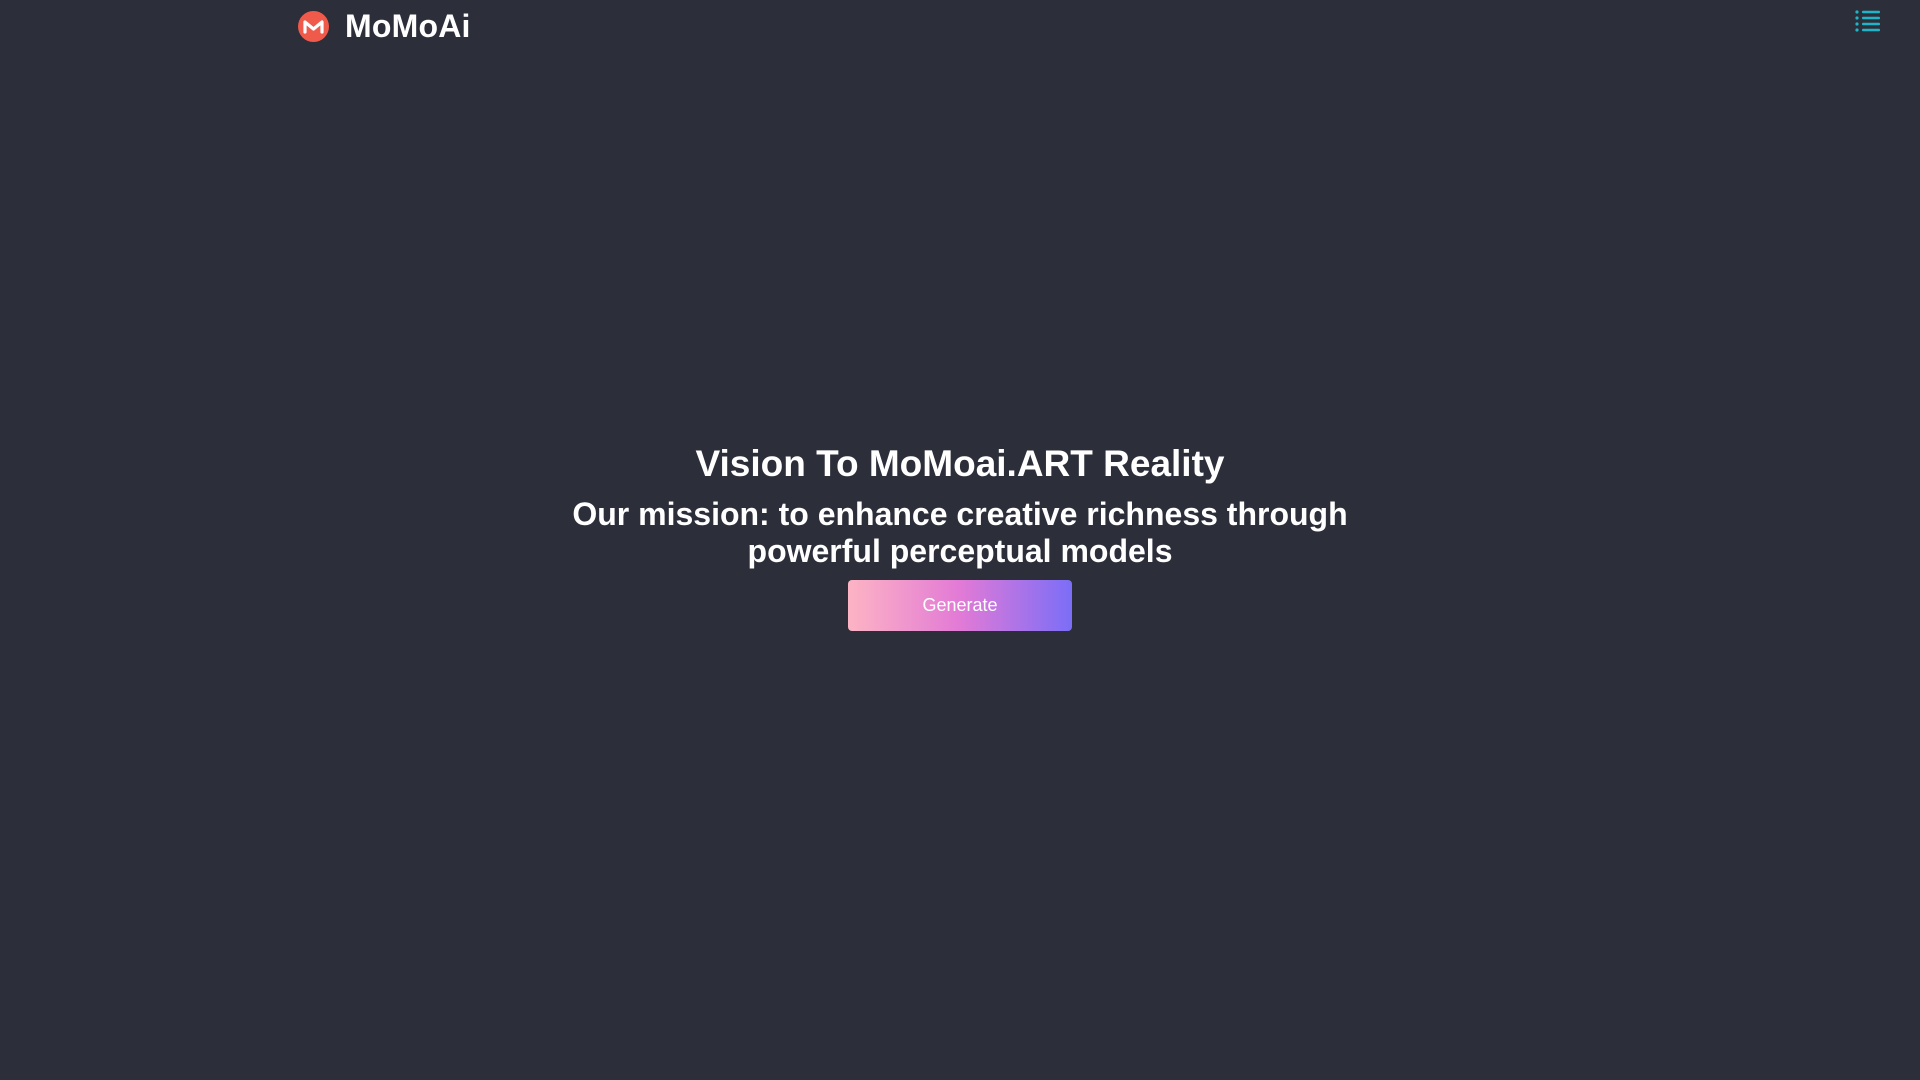 This screenshot has height=1080, width=1920. I want to click on menu-button, so click(1868, 21).